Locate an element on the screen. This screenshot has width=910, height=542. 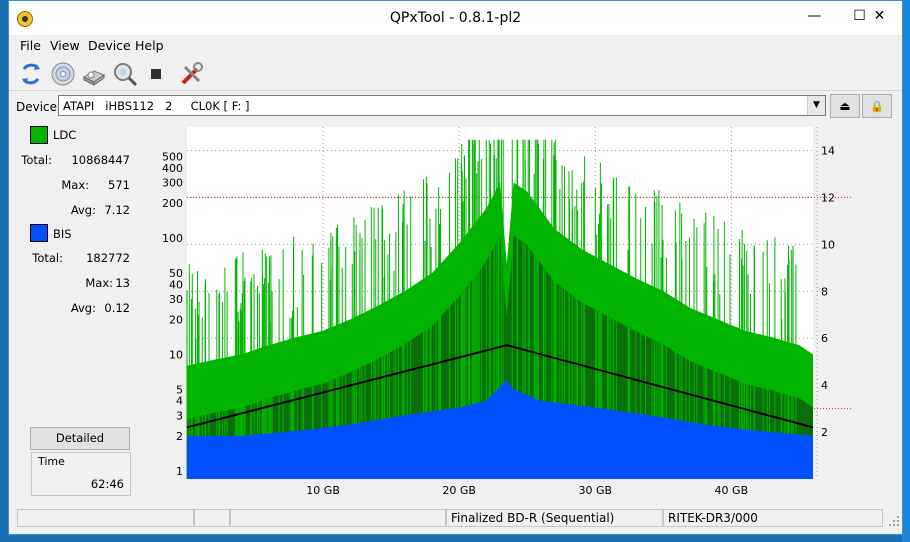
menu-device: Device is located at coordinates (109, 45).